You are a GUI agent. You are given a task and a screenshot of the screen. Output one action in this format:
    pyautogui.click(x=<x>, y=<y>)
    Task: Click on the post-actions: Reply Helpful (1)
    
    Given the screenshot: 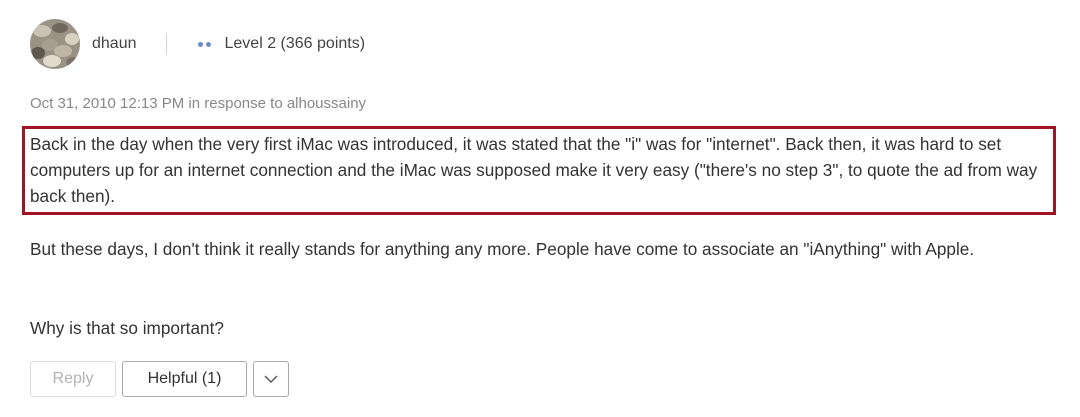 What is the action you would take?
    pyautogui.click(x=159, y=379)
    